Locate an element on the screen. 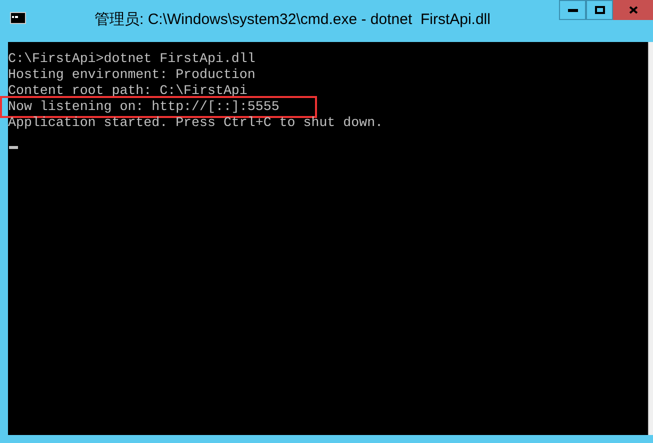 The height and width of the screenshot is (443, 653). maximize-icon is located at coordinates (599, 10).